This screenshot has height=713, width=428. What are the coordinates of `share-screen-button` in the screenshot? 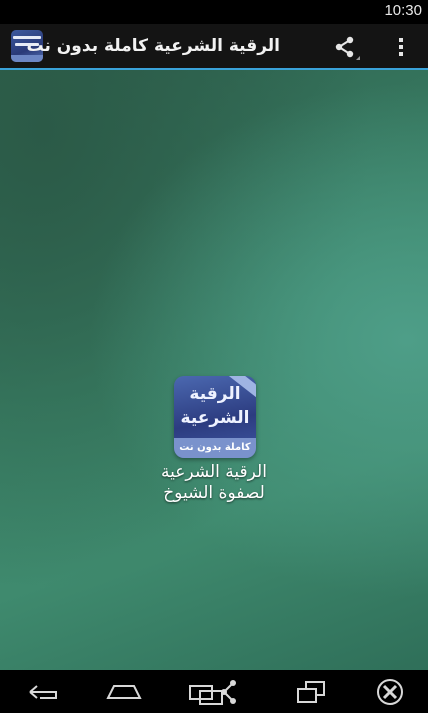 It's located at (214, 692).